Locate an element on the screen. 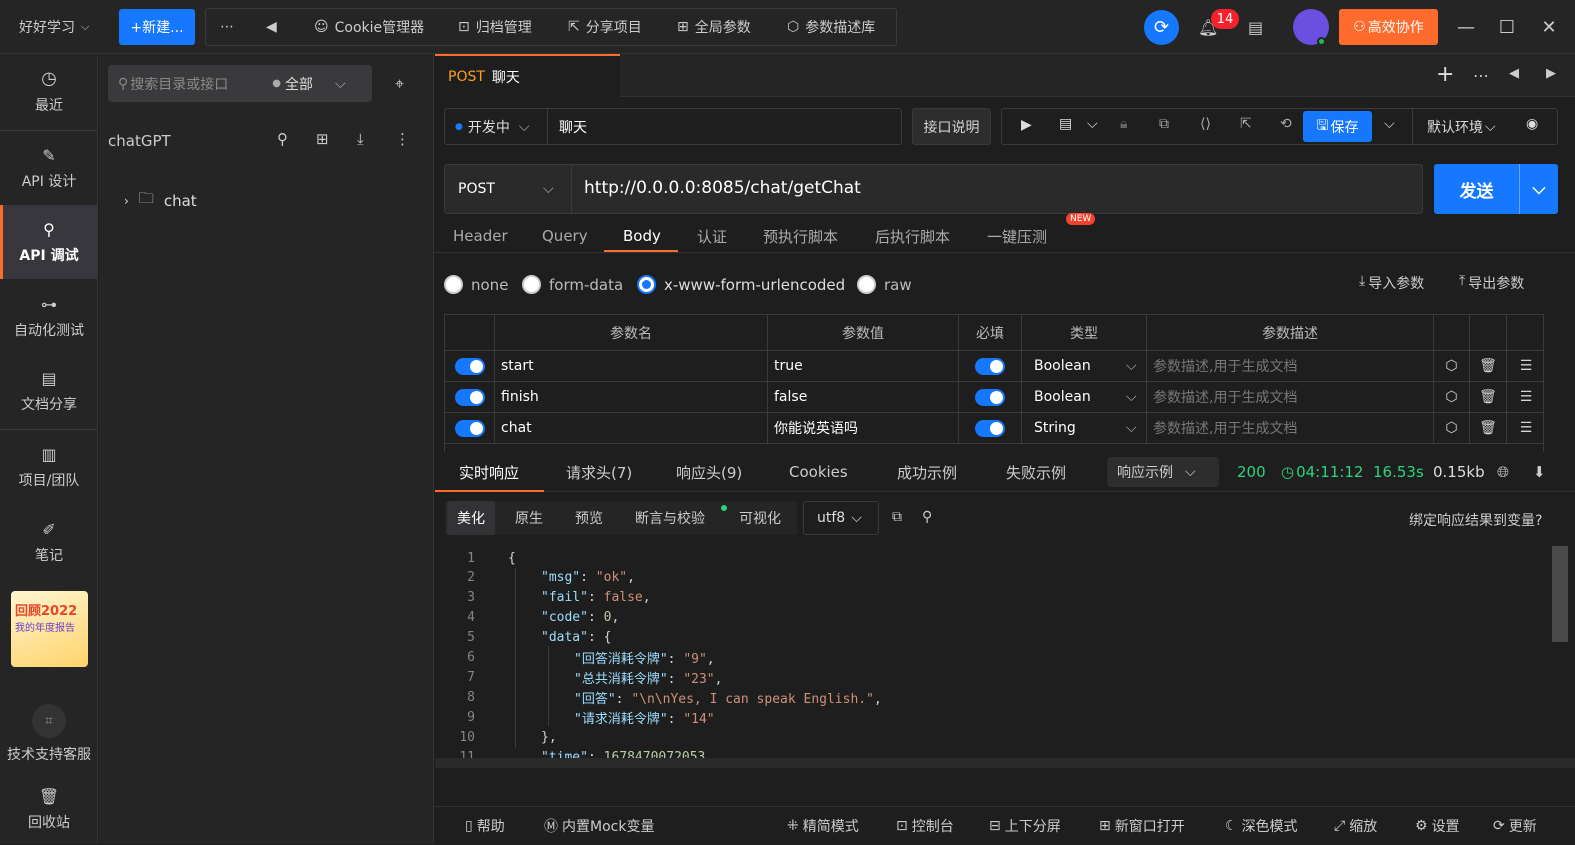 The height and width of the screenshot is (845, 1575). lock-icon: 🔒︎ is located at coordinates (1123, 124).